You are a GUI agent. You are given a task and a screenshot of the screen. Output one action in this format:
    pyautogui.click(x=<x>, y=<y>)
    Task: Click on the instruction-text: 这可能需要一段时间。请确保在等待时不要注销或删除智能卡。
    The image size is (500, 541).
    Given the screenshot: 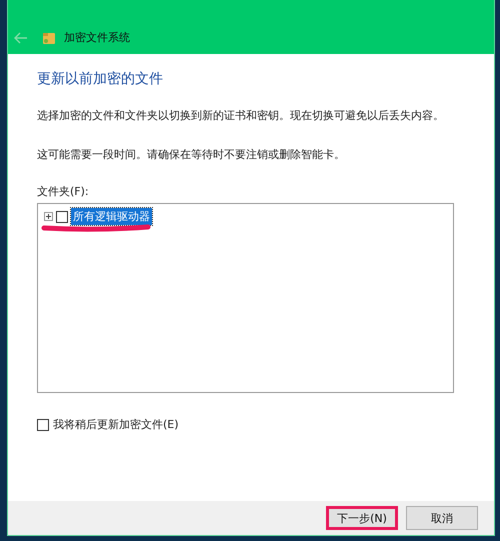 What is the action you would take?
    pyautogui.click(x=191, y=154)
    